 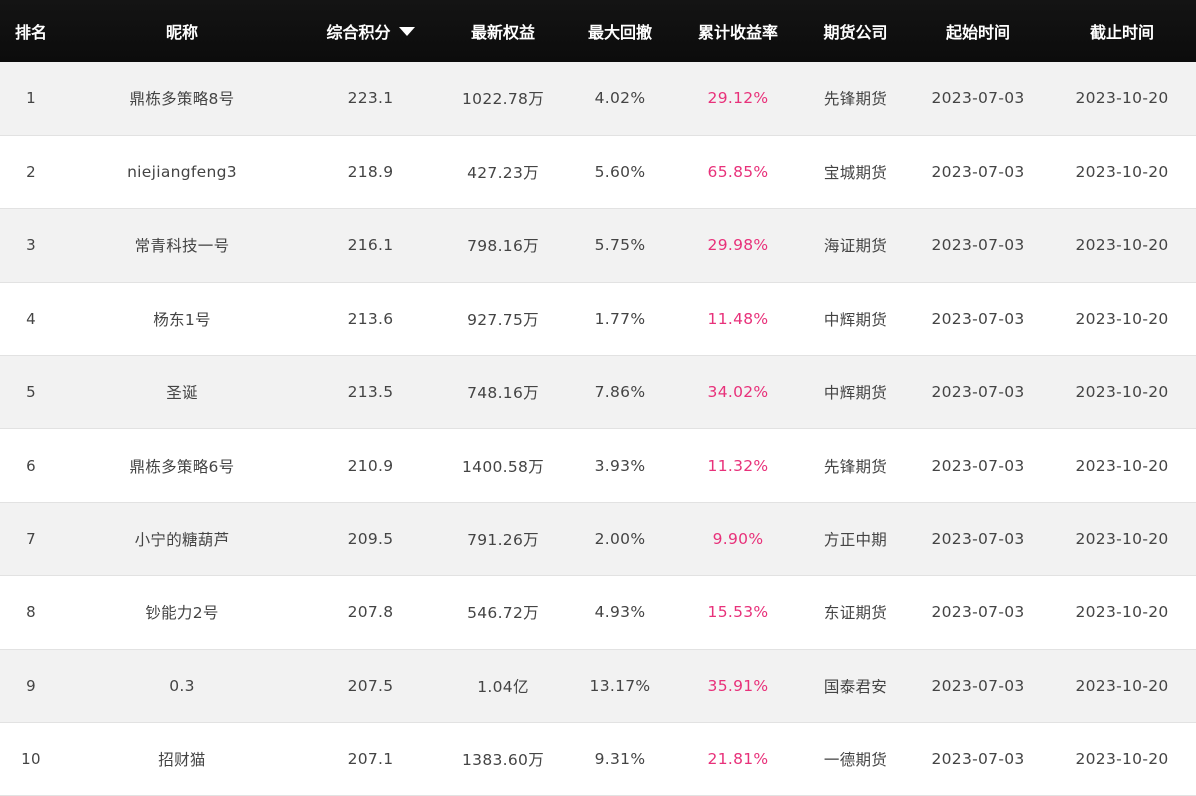 What do you see at coordinates (737, 32) in the screenshot?
I see `header-cumulative-return: 累计收益率` at bounding box center [737, 32].